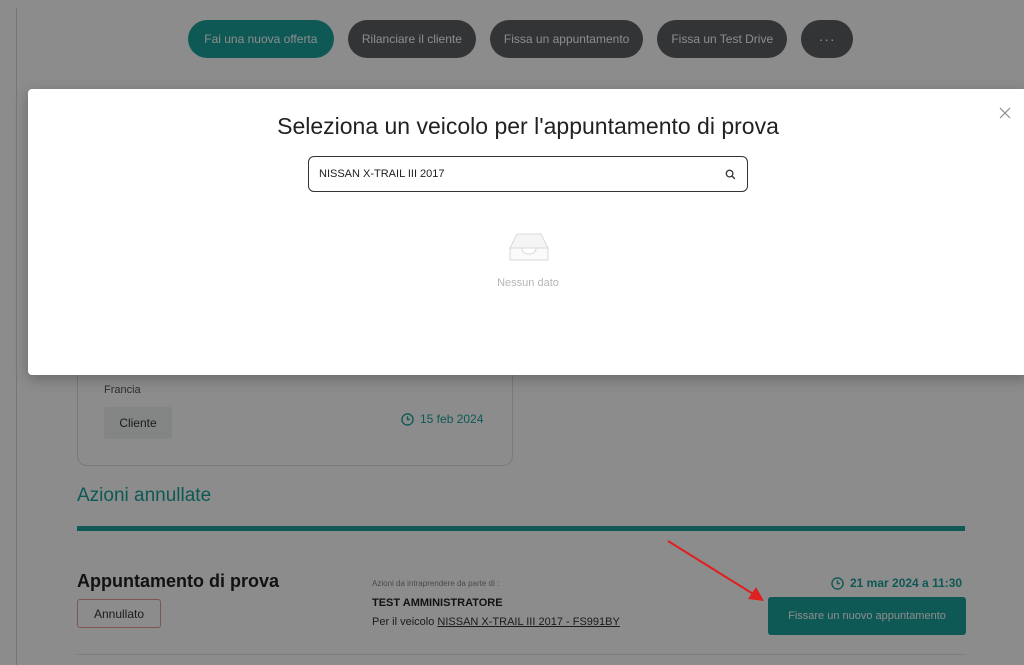 This screenshot has width=1024, height=665. I want to click on vehicle-search-input, so click(521, 174).